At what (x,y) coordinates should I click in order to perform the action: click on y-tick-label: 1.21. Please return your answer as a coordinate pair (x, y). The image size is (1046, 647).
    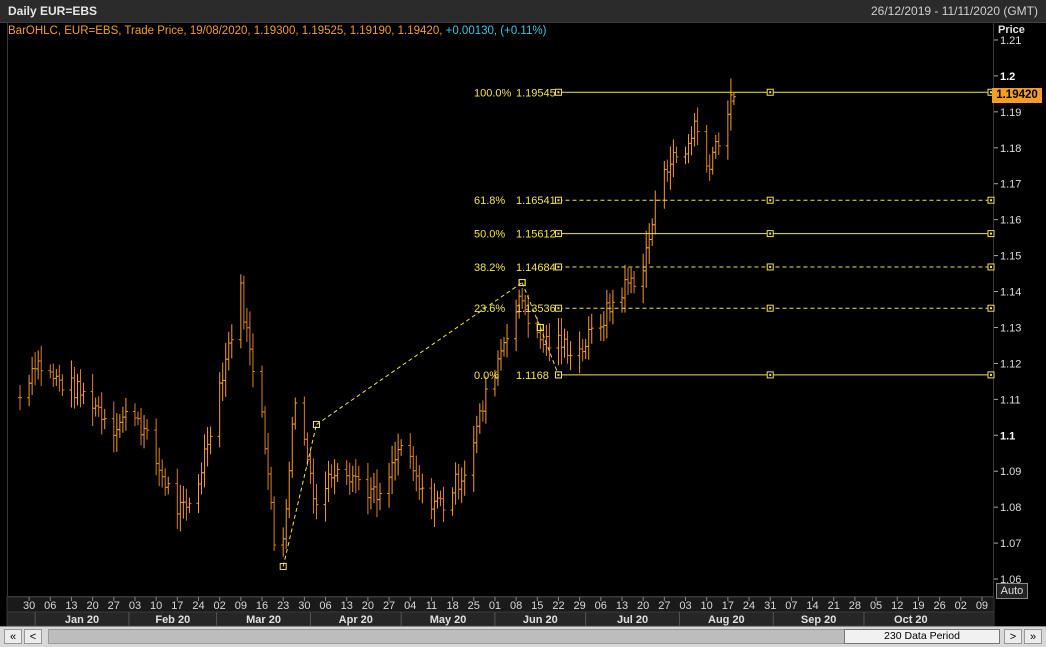
    Looking at the image, I should click on (1010, 41).